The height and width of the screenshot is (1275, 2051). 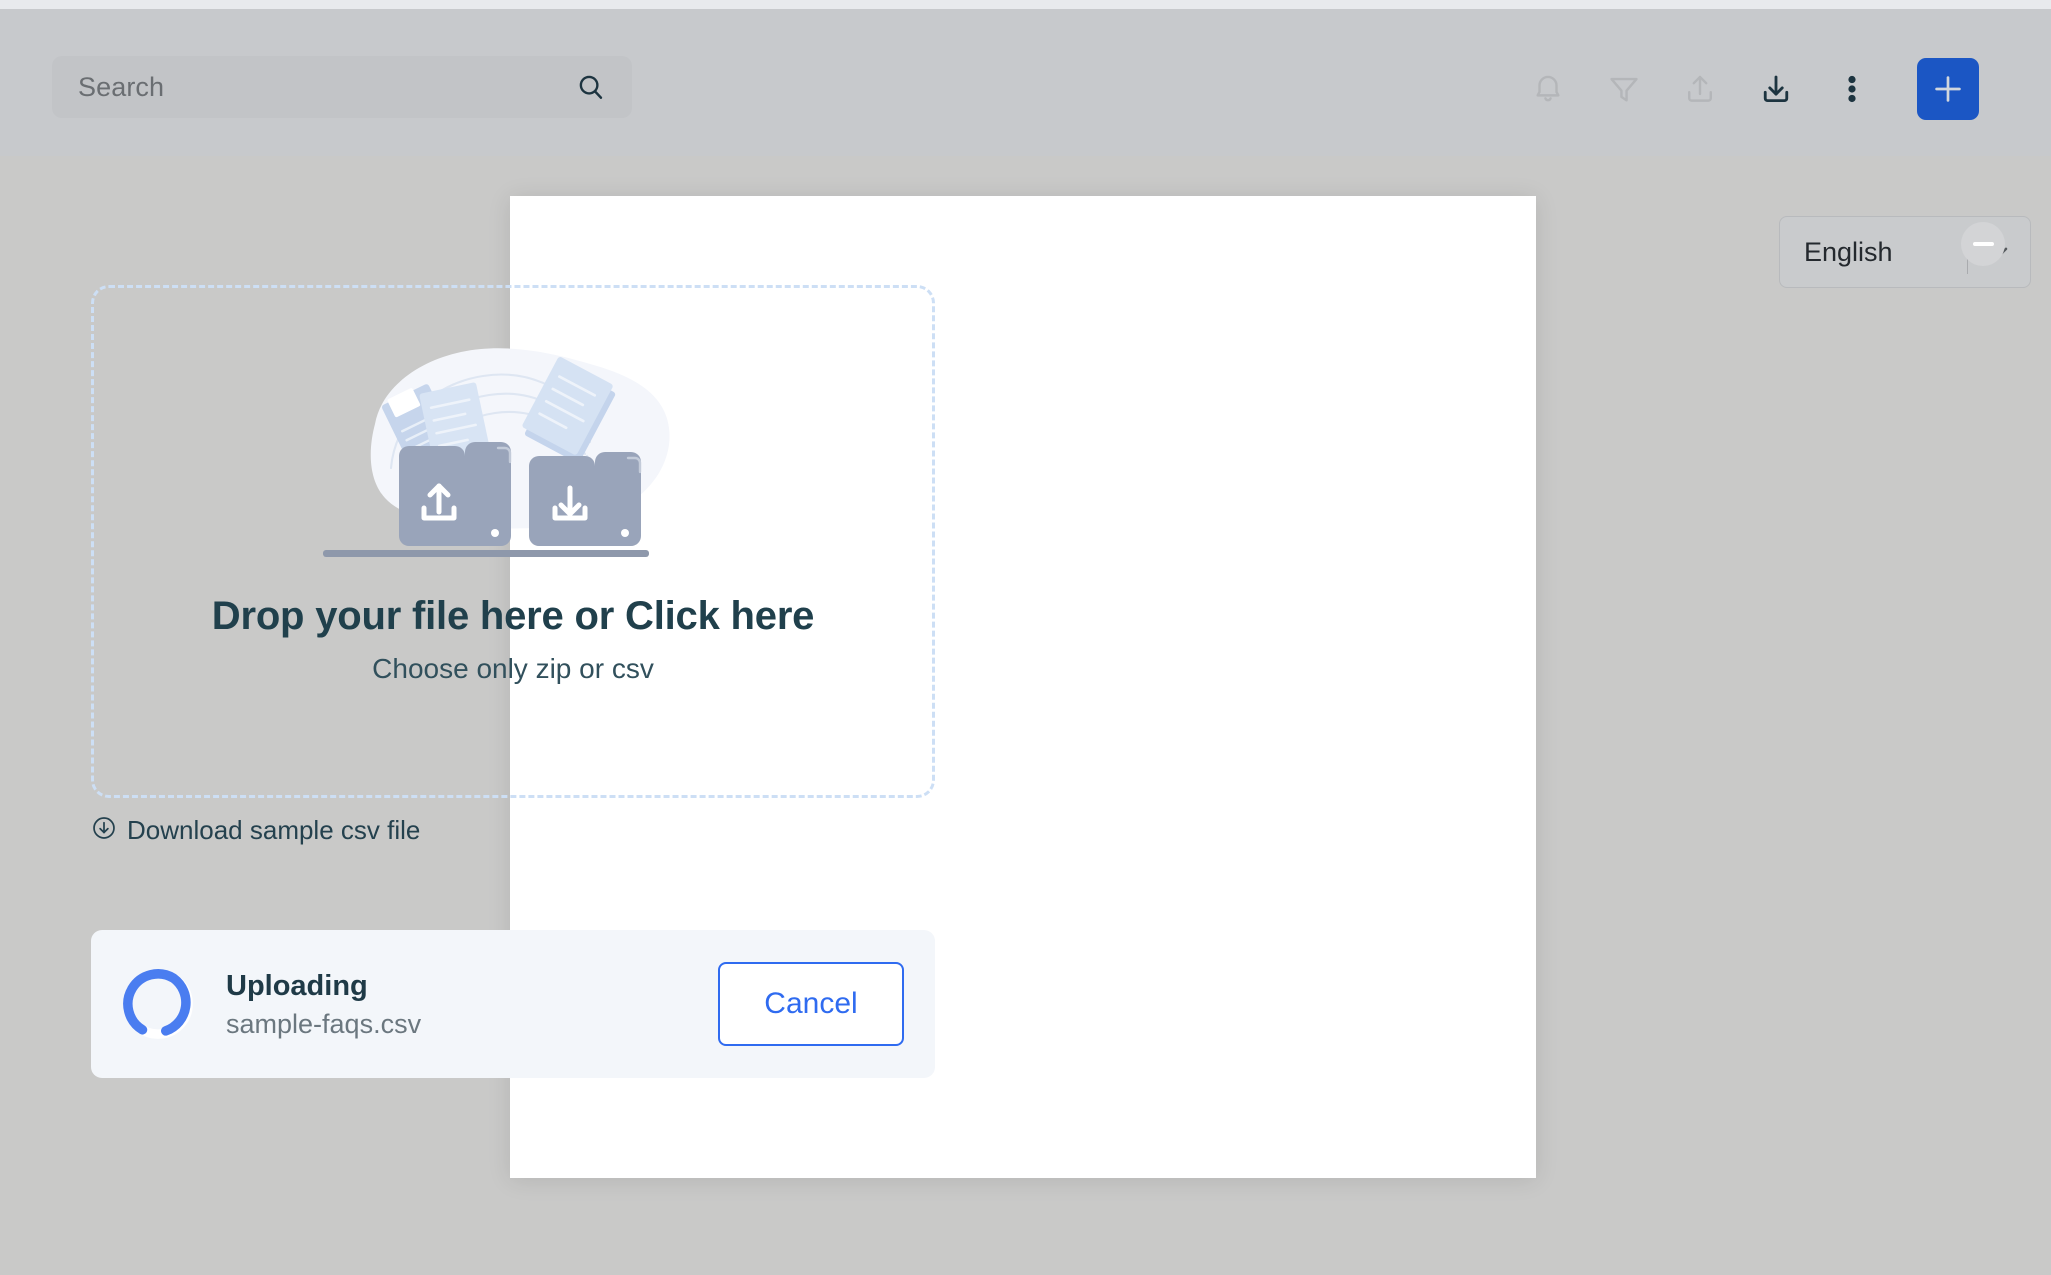 I want to click on upload-state-label: Uploading, so click(x=297, y=985).